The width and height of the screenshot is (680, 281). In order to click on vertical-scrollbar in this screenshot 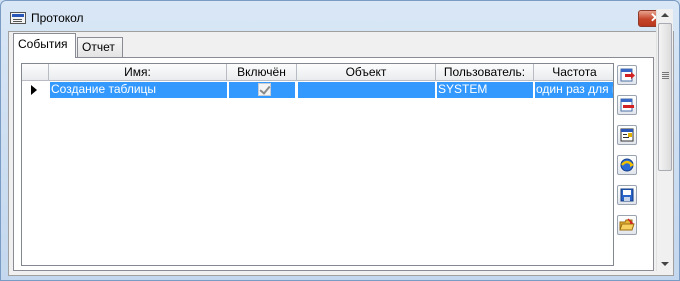, I will do `click(664, 140)`.